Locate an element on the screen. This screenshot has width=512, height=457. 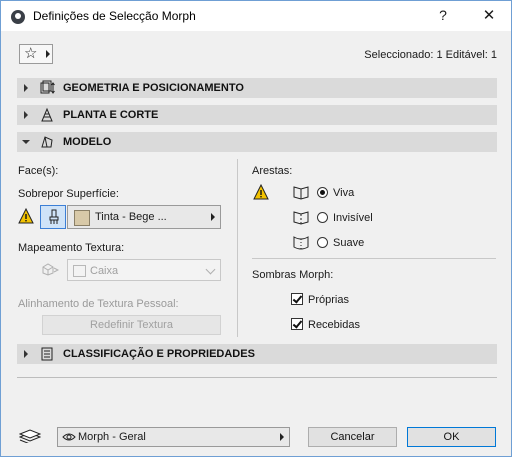
sharp-edge-icon is located at coordinates (301, 193).